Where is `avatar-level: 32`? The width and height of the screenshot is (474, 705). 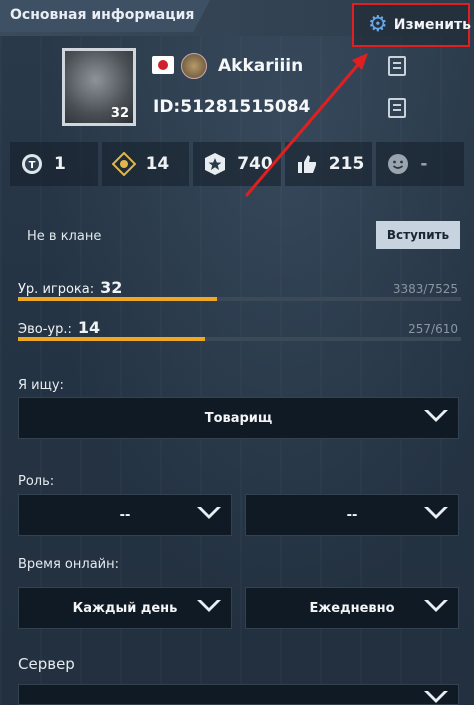
avatar-level: 32 is located at coordinates (119, 113).